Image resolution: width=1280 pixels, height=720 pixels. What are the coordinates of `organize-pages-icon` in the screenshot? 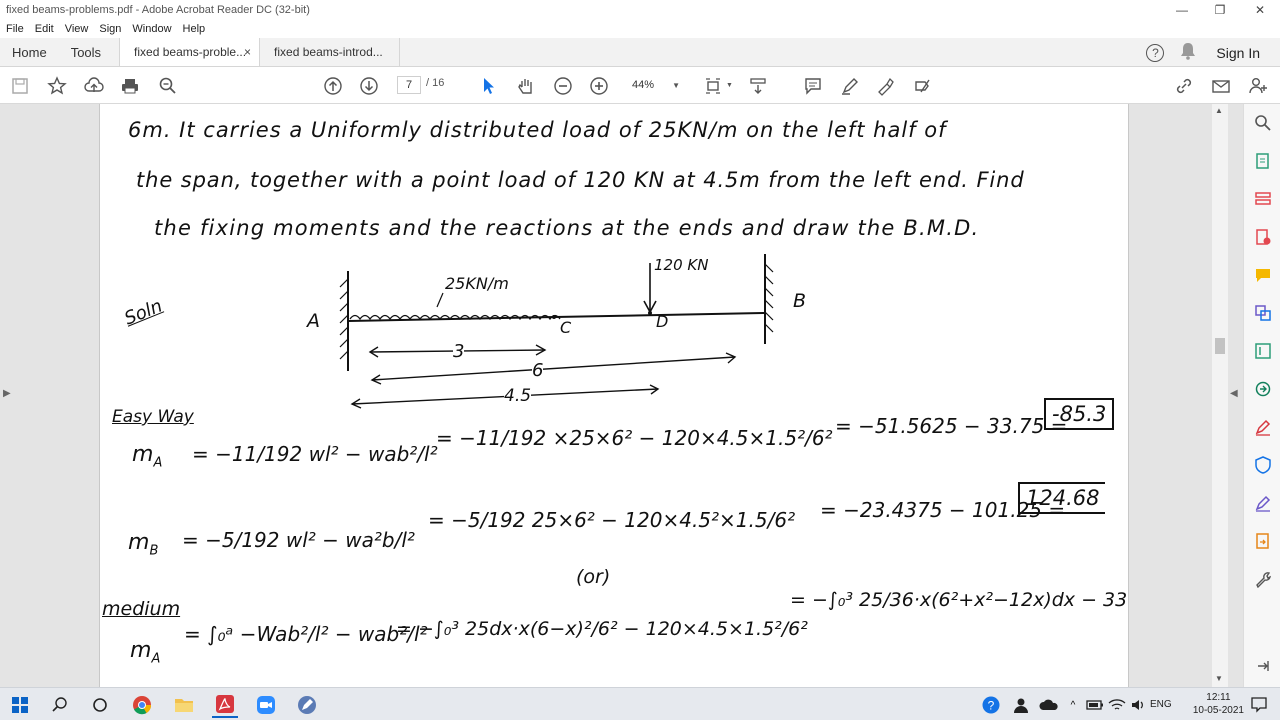 It's located at (1263, 199).